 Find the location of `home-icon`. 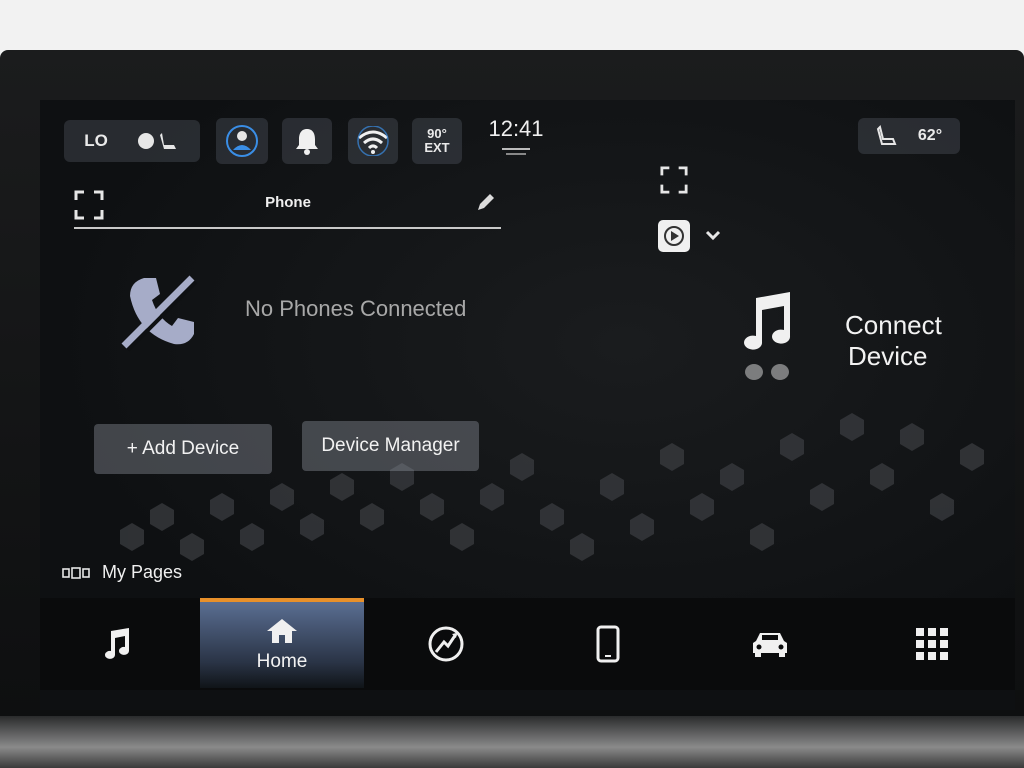

home-icon is located at coordinates (282, 631).